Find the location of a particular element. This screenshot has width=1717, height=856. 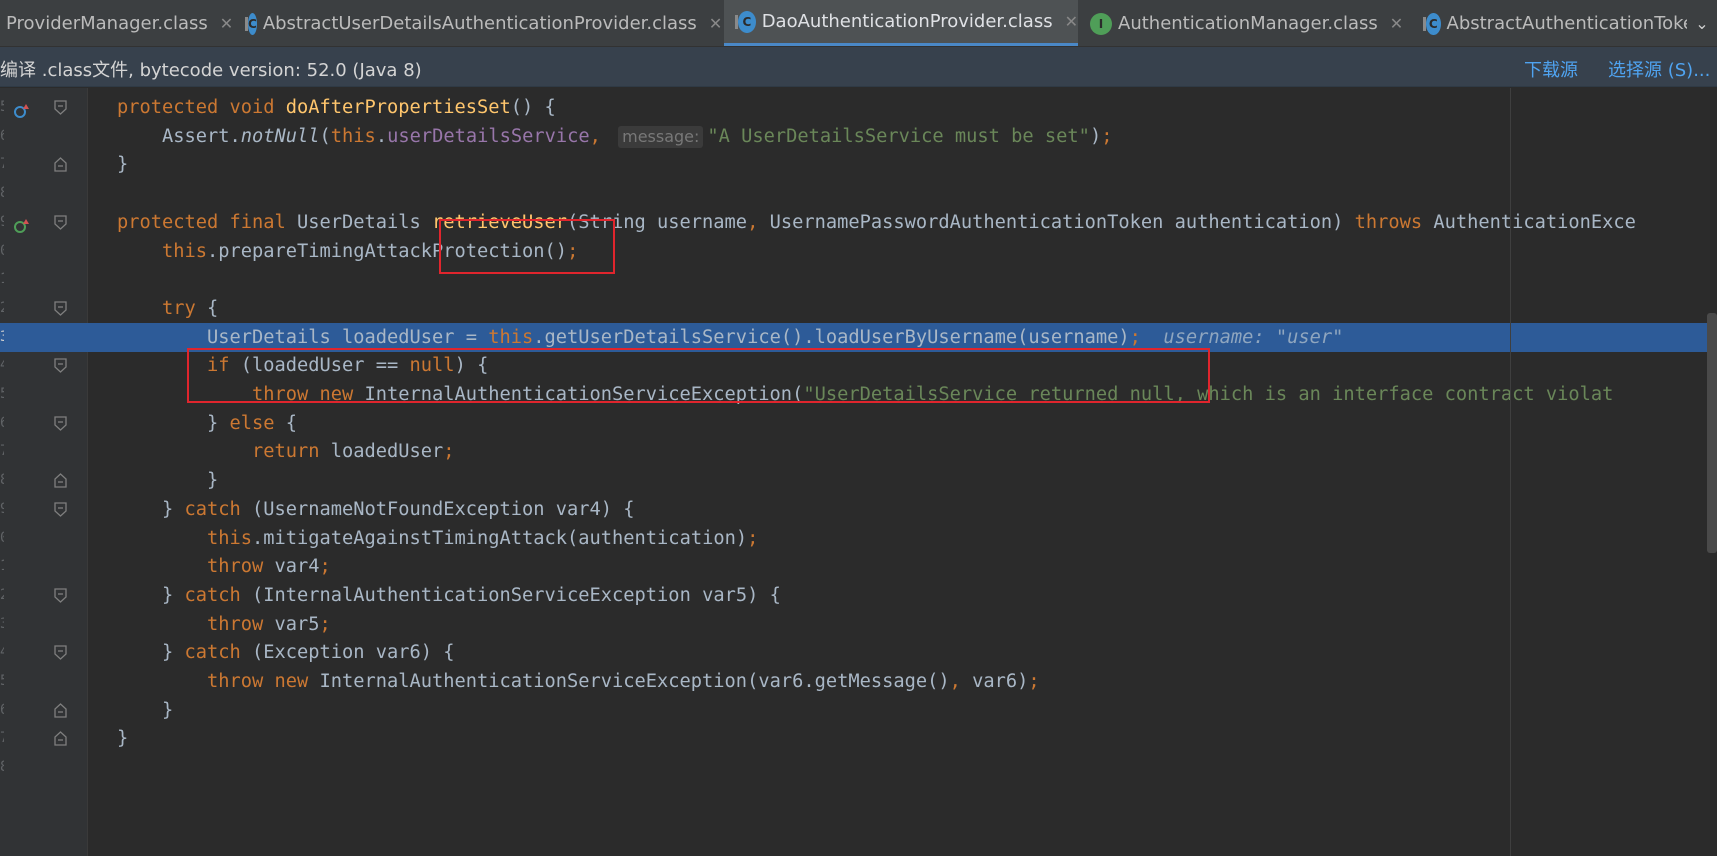

code-token: this is located at coordinates (230, 538).